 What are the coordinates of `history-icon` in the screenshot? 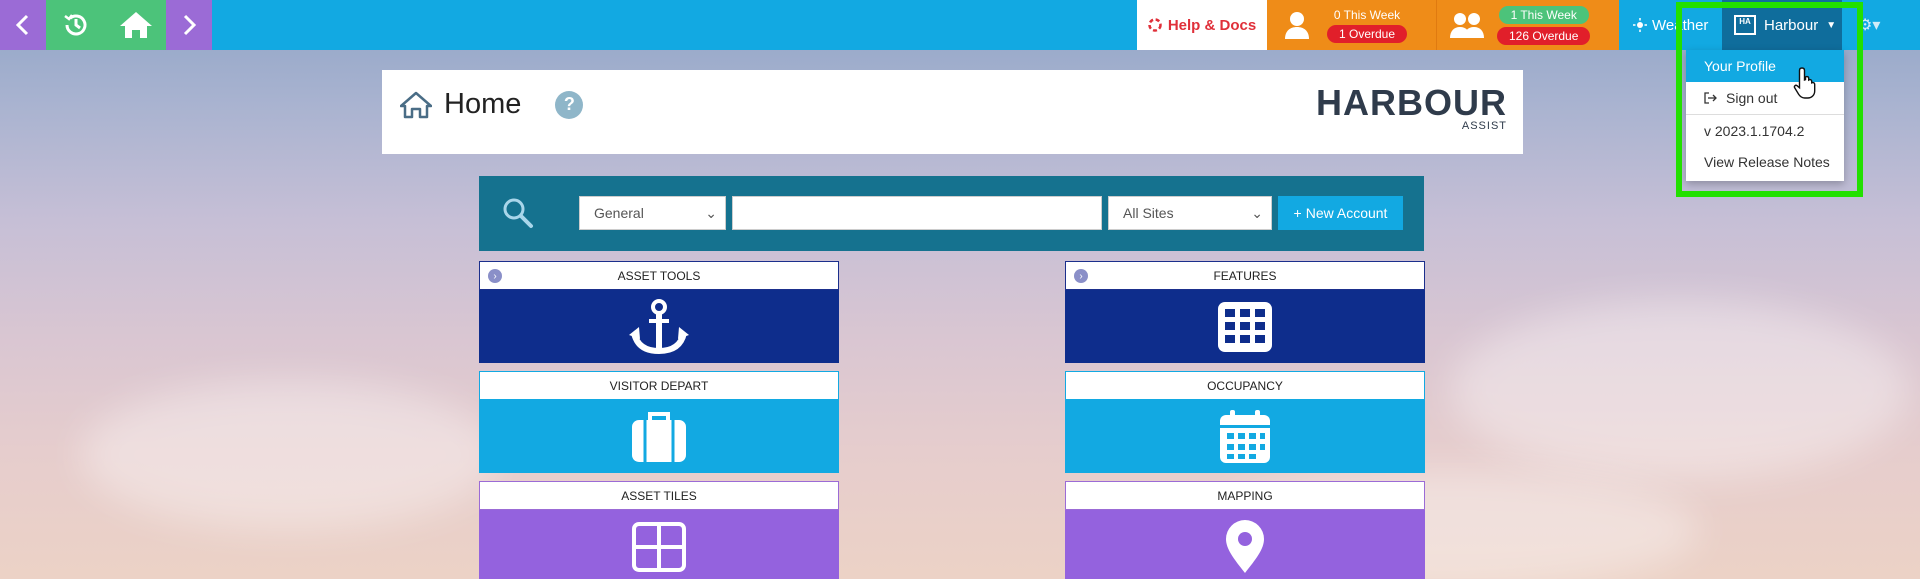 It's located at (75, 25).